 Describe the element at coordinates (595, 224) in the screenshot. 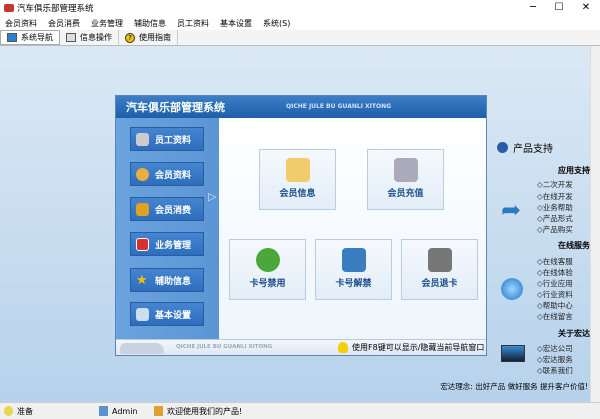

I see `scrollbar` at that location.